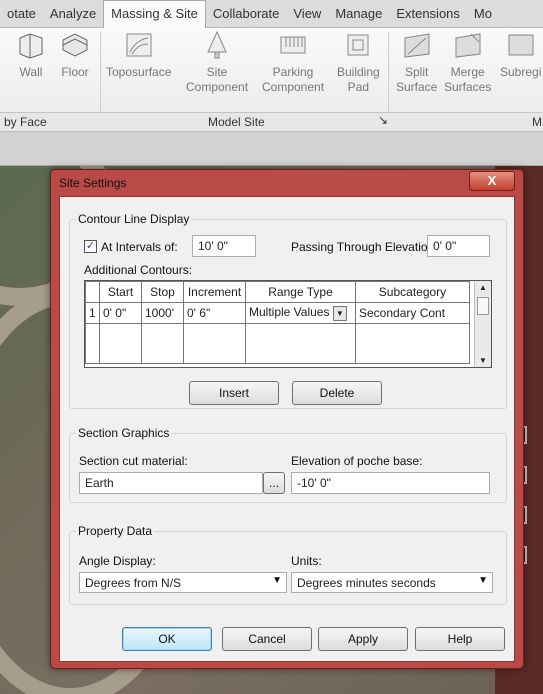  Describe the element at coordinates (217, 44) in the screenshot. I see `tree-icon` at that location.